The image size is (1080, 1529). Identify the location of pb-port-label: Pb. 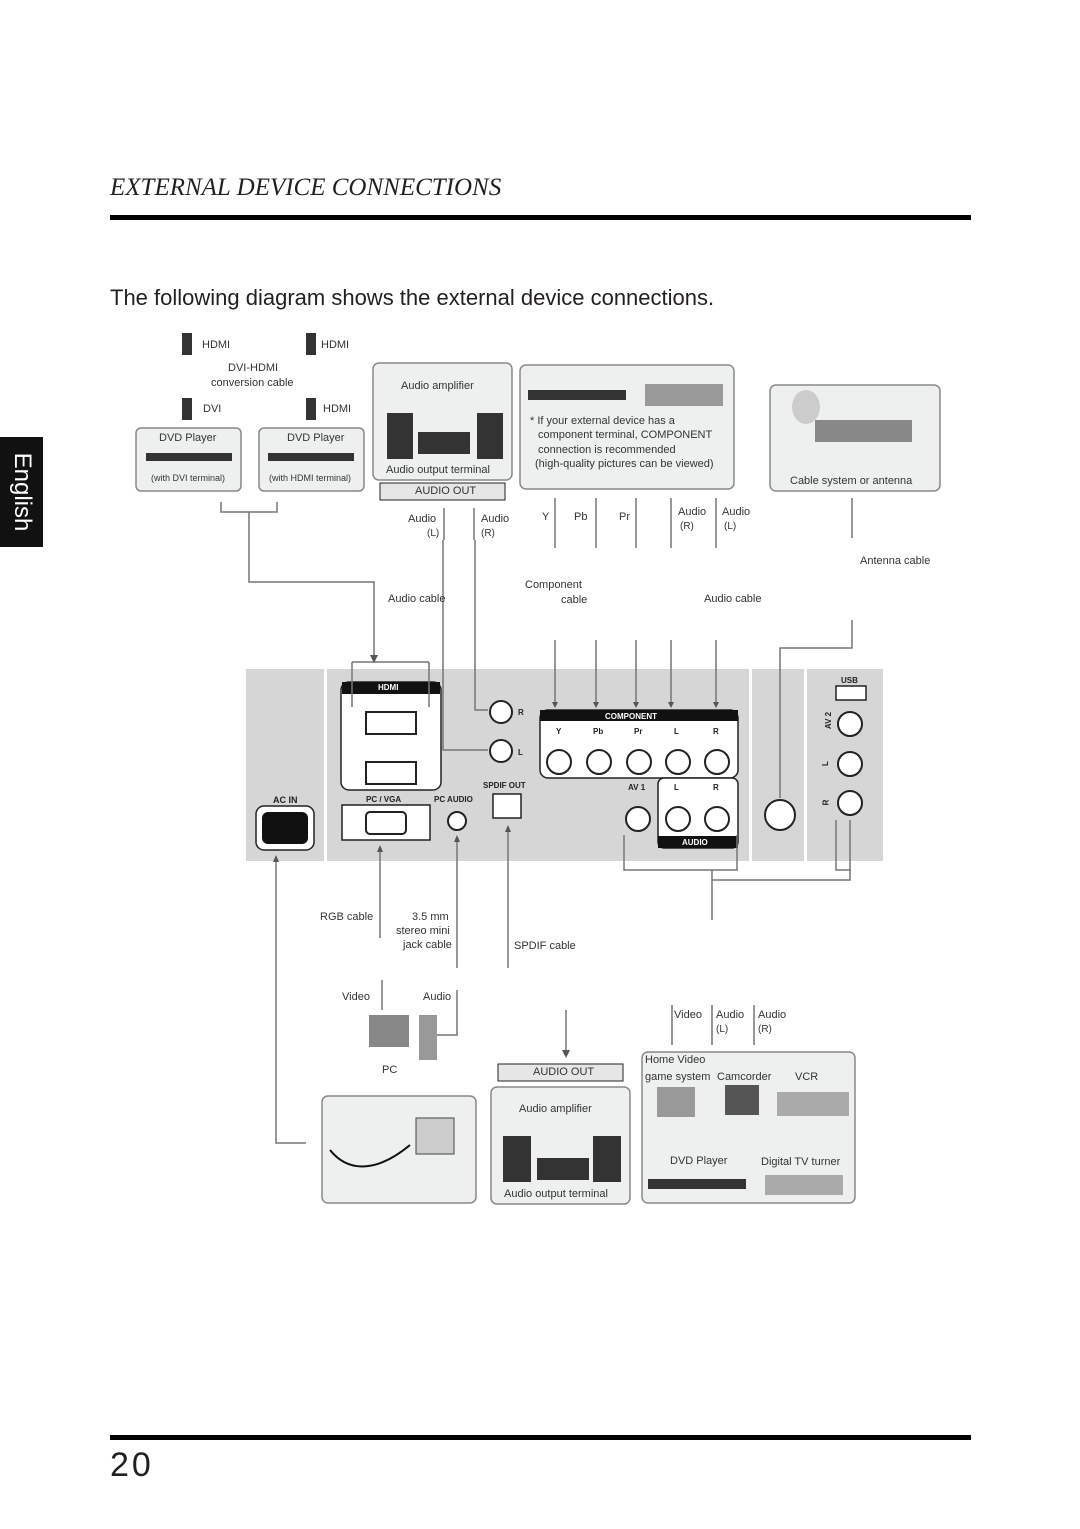
(598, 731).